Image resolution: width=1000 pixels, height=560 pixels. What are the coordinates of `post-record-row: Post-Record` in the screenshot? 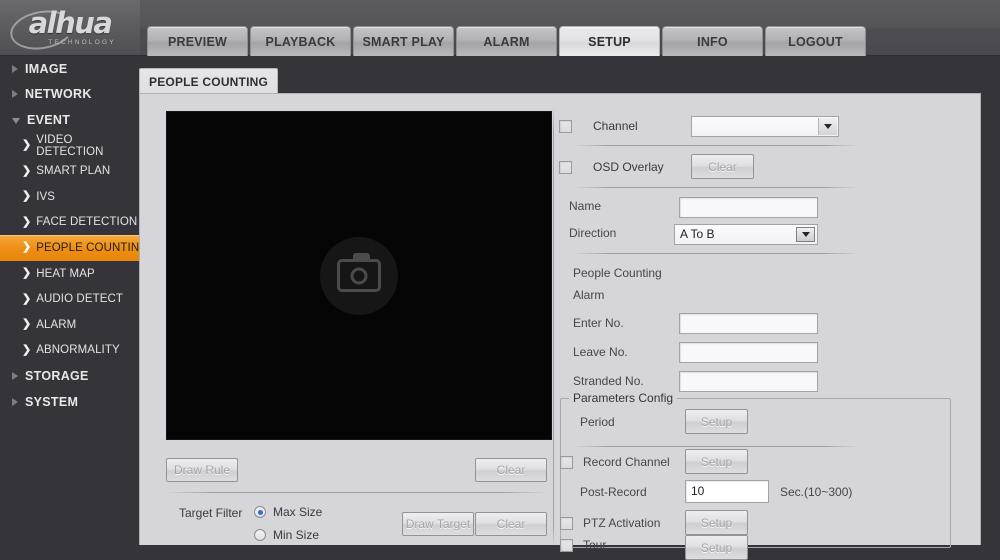 It's located at (613, 492).